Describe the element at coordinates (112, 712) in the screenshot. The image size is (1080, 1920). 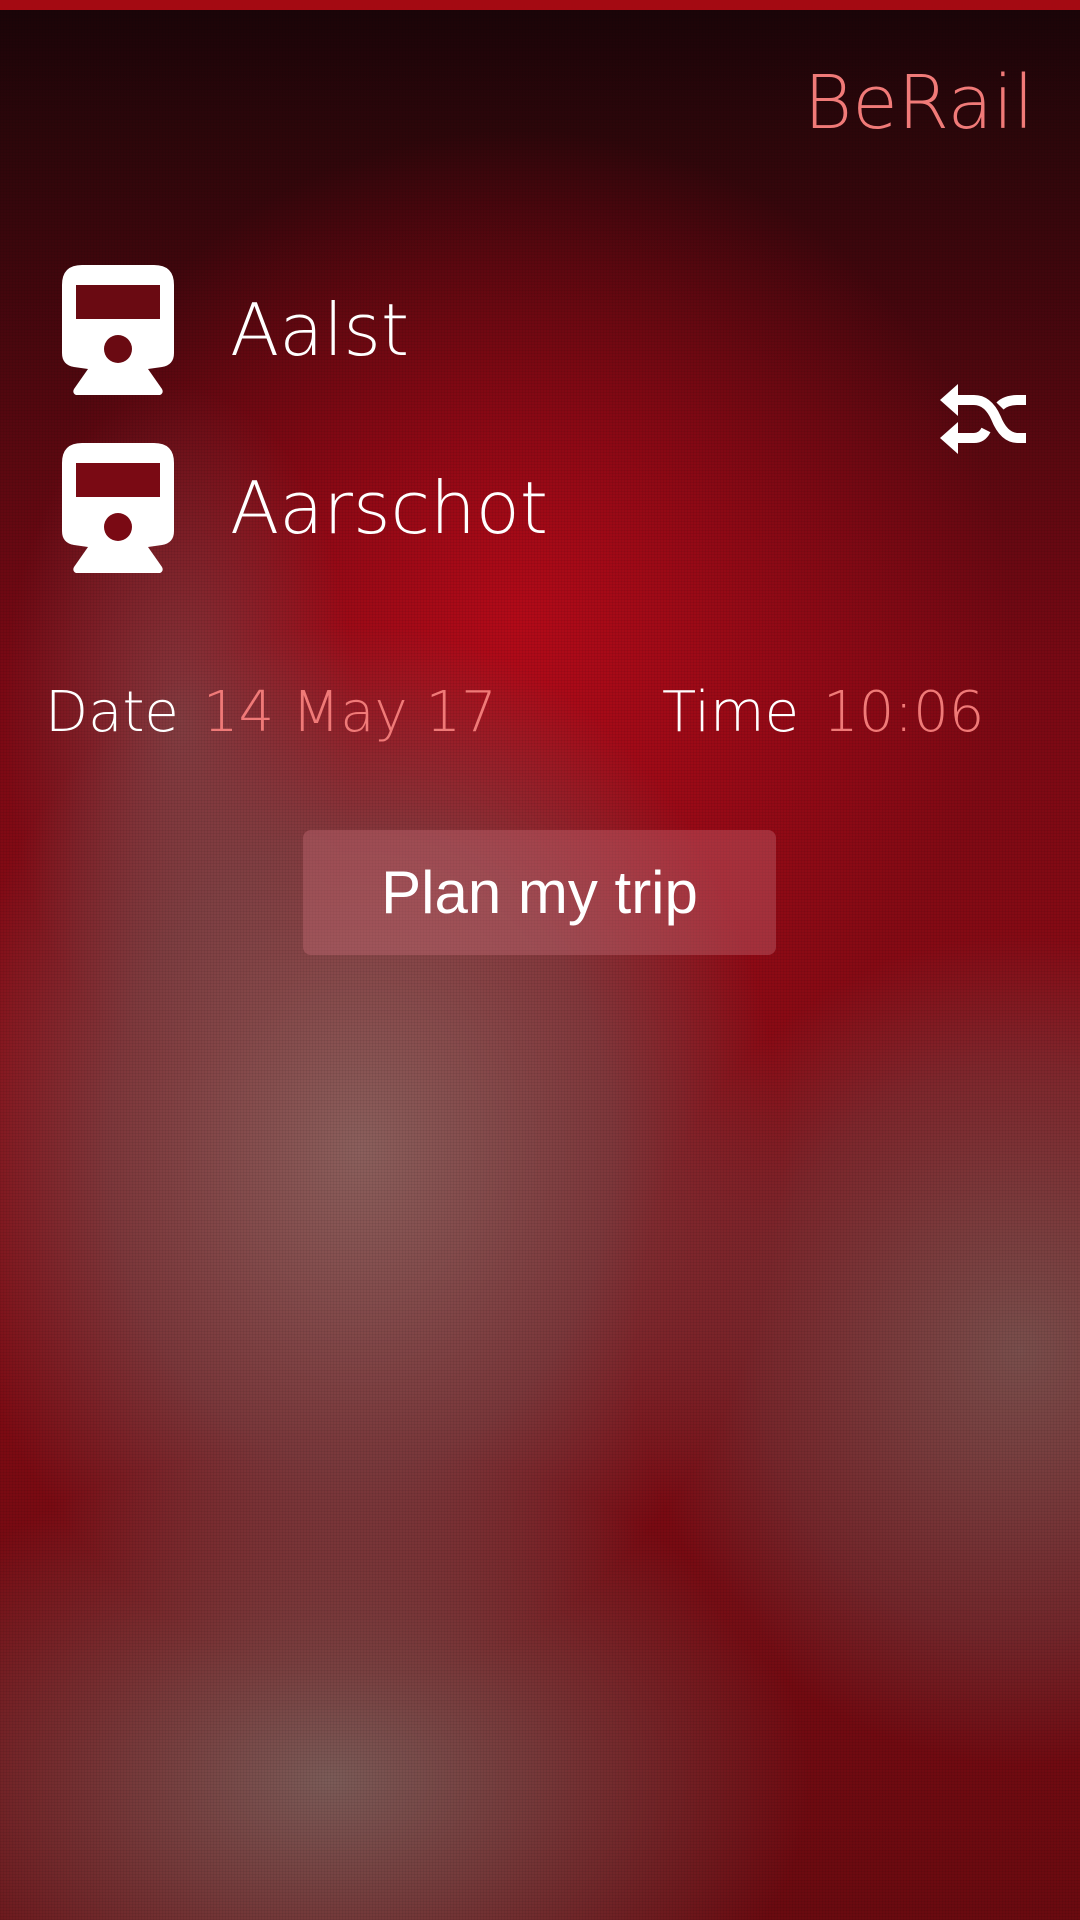
I see `date-label: Date` at that location.